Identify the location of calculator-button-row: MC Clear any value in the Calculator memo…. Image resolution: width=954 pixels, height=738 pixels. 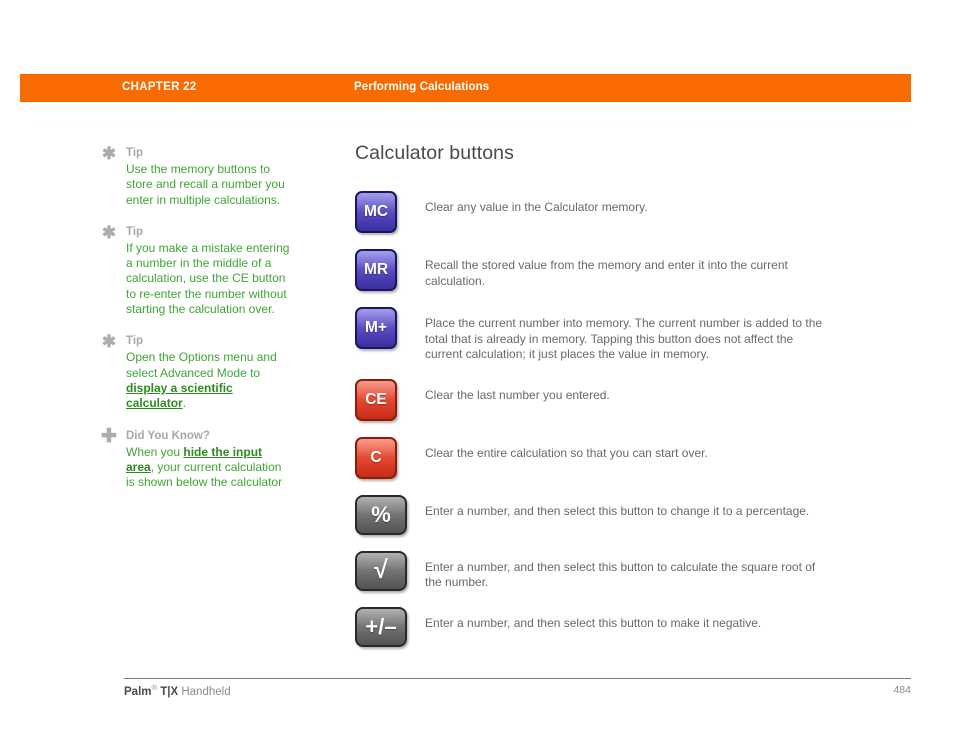
(590, 212).